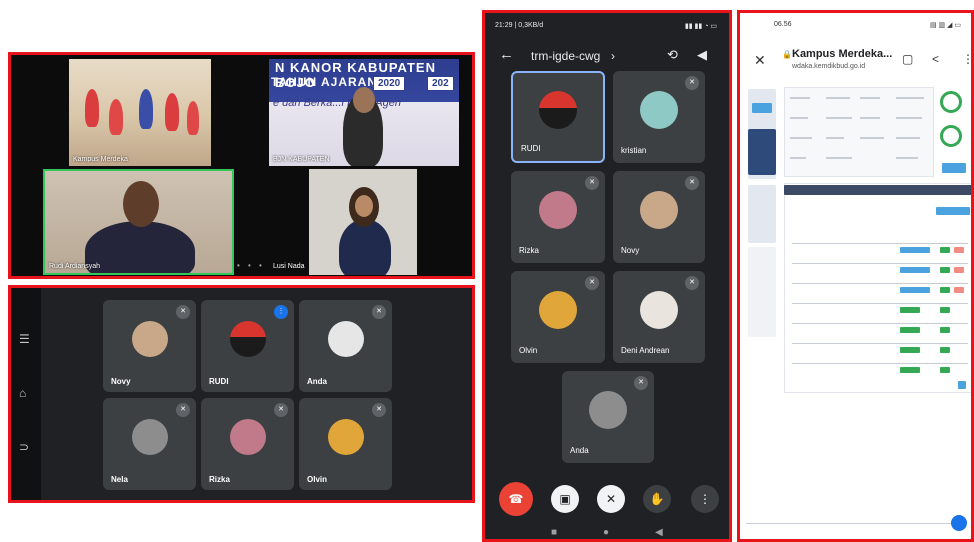  What do you see at coordinates (24, 447) in the screenshot?
I see `back-icon: ⊃` at bounding box center [24, 447].